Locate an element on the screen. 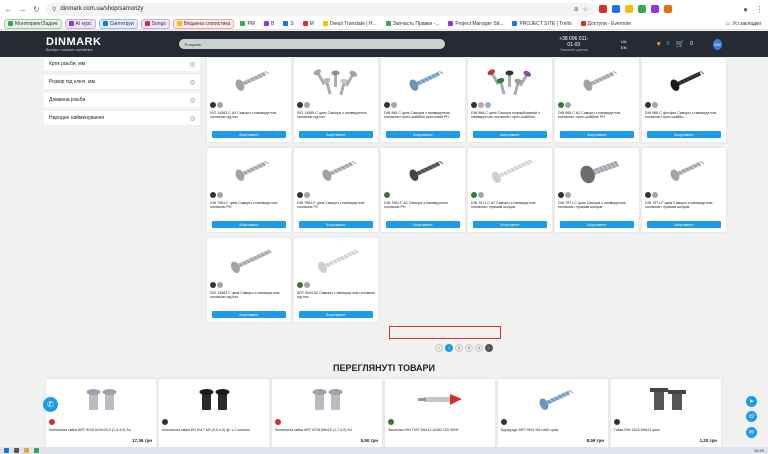  forward-icon: → is located at coordinates (22, 9).